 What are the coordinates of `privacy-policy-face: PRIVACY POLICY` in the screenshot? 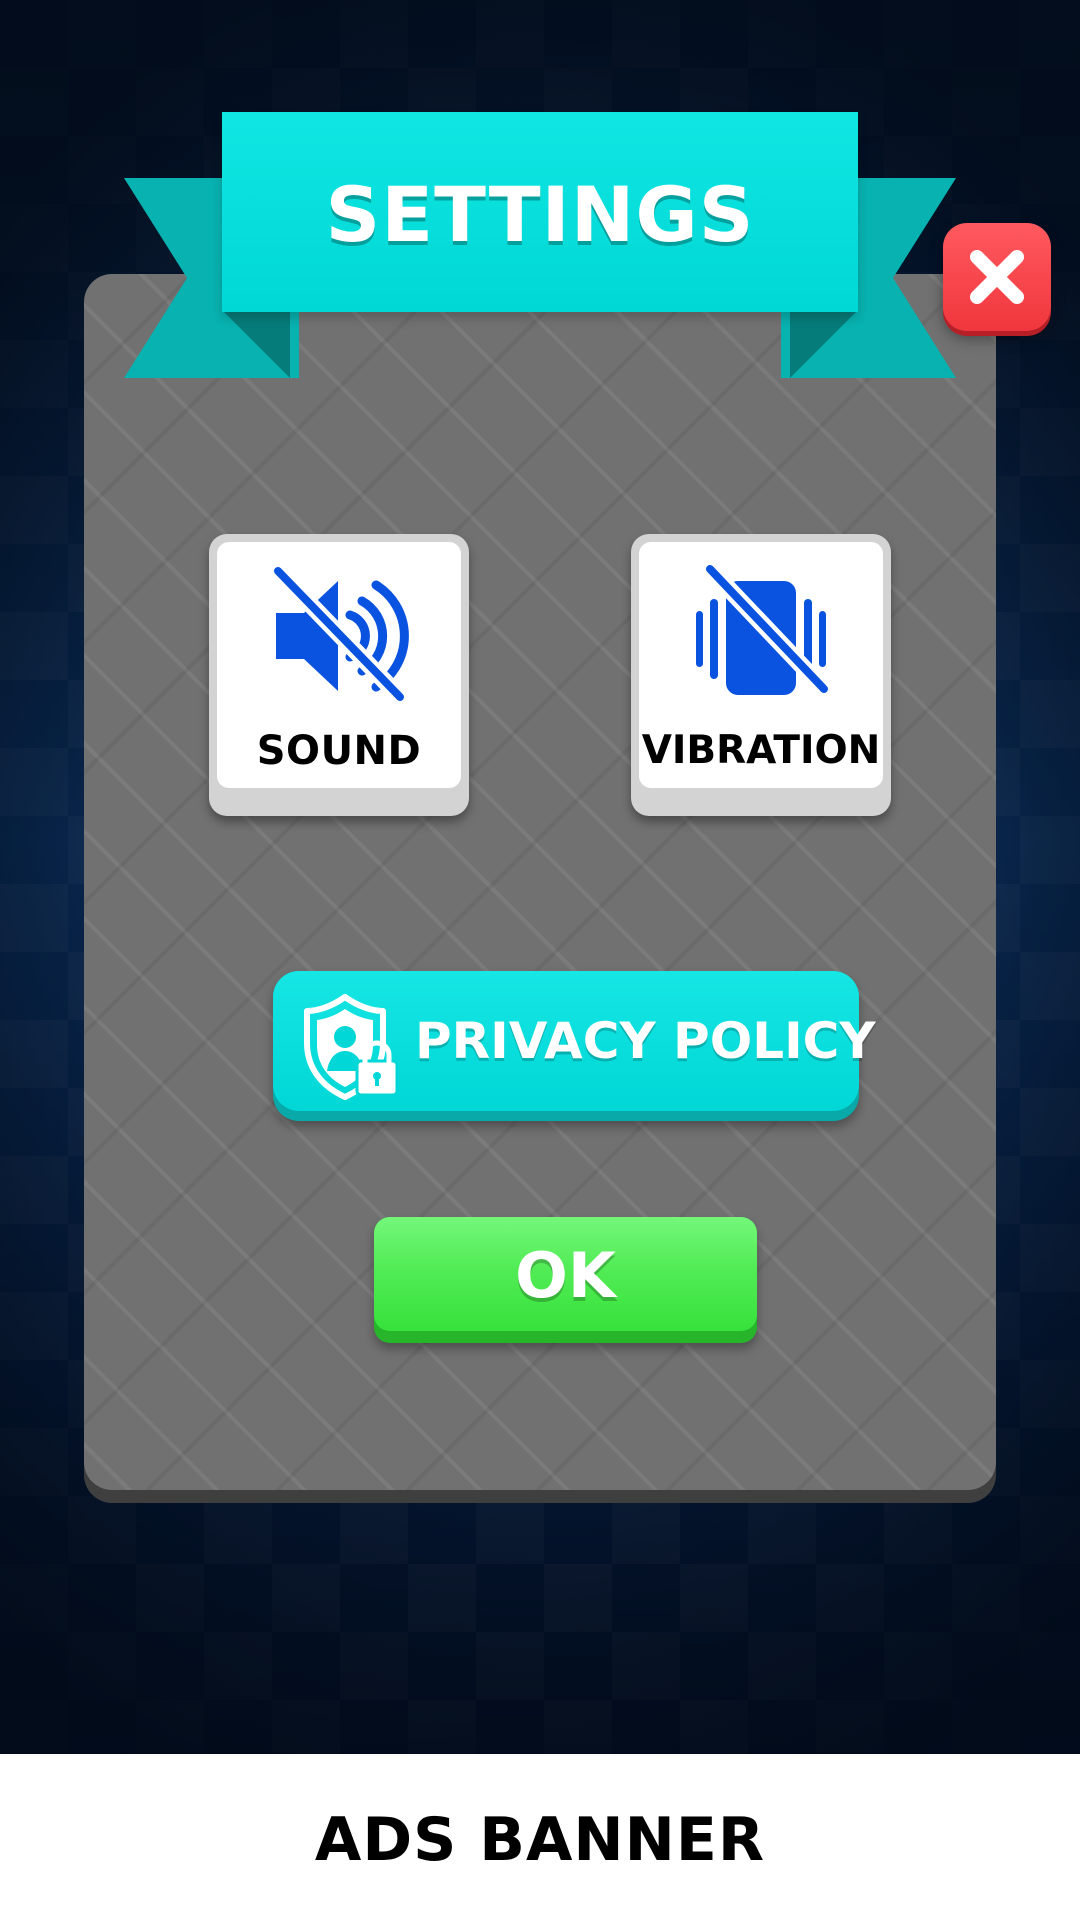 It's located at (574, 1041).